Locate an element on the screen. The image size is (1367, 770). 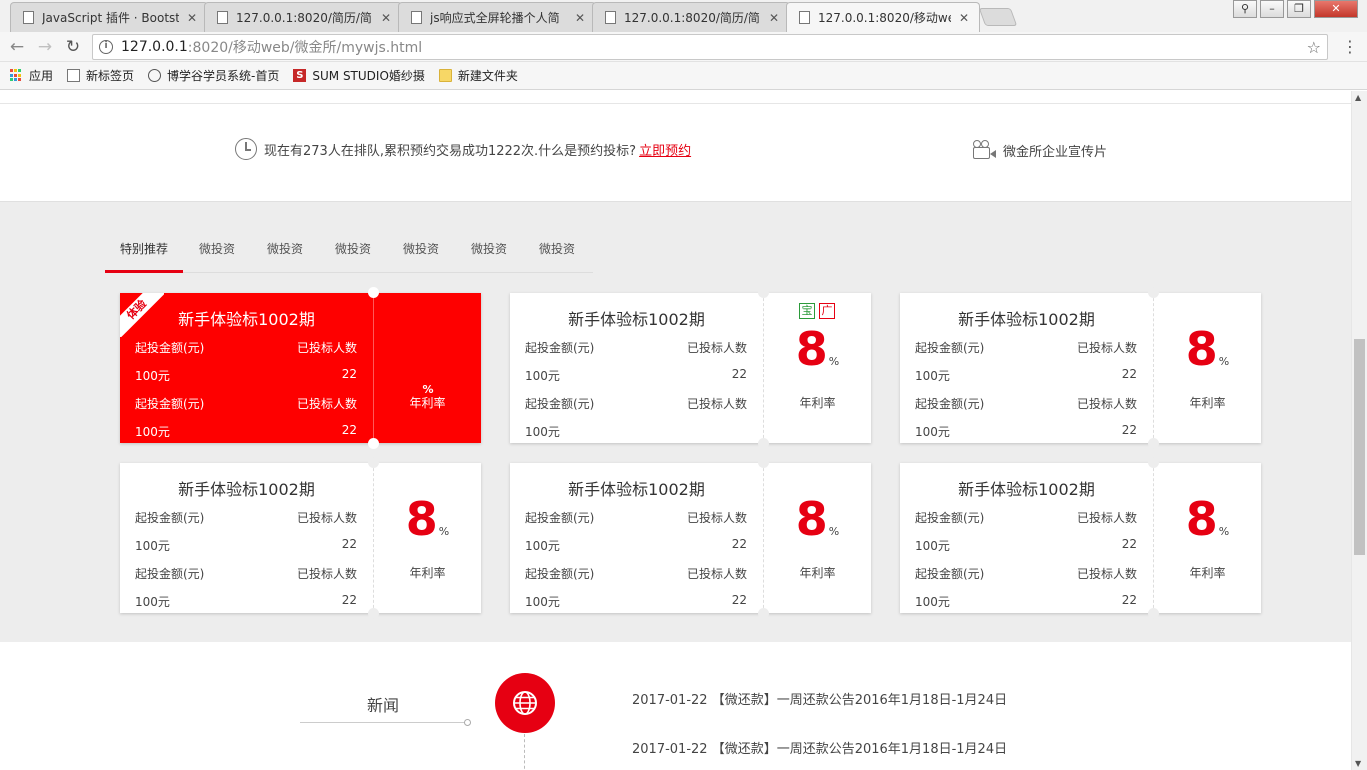
news-date: 2017-01-22 is located at coordinates (670, 749).